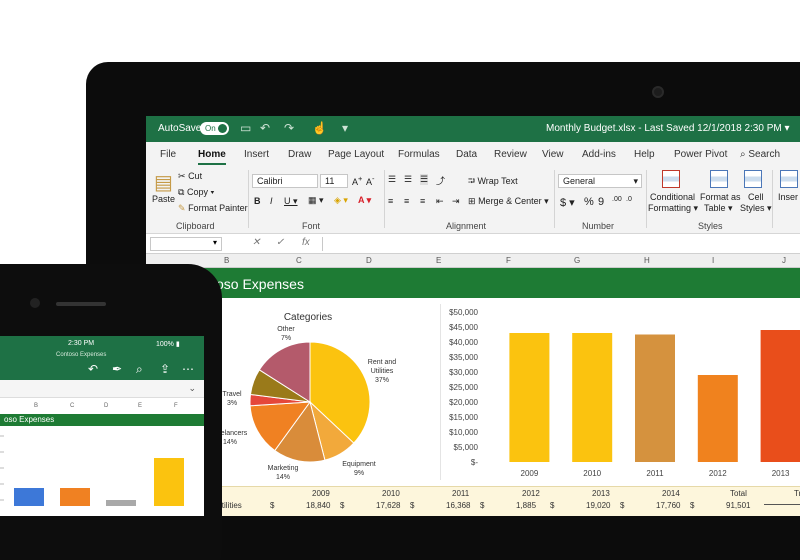  Describe the element at coordinates (599, 154) in the screenshot. I see `tab-add-ins: Add-ins` at that location.